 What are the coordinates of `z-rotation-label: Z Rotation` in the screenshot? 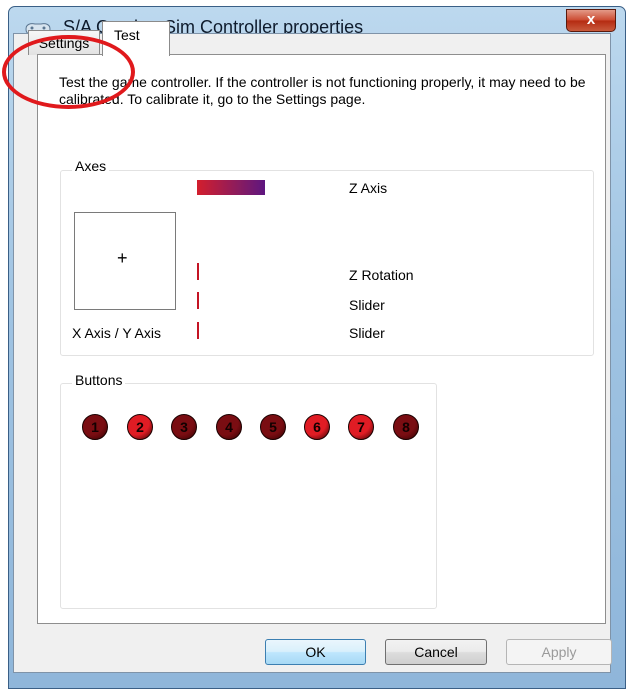 It's located at (381, 275).